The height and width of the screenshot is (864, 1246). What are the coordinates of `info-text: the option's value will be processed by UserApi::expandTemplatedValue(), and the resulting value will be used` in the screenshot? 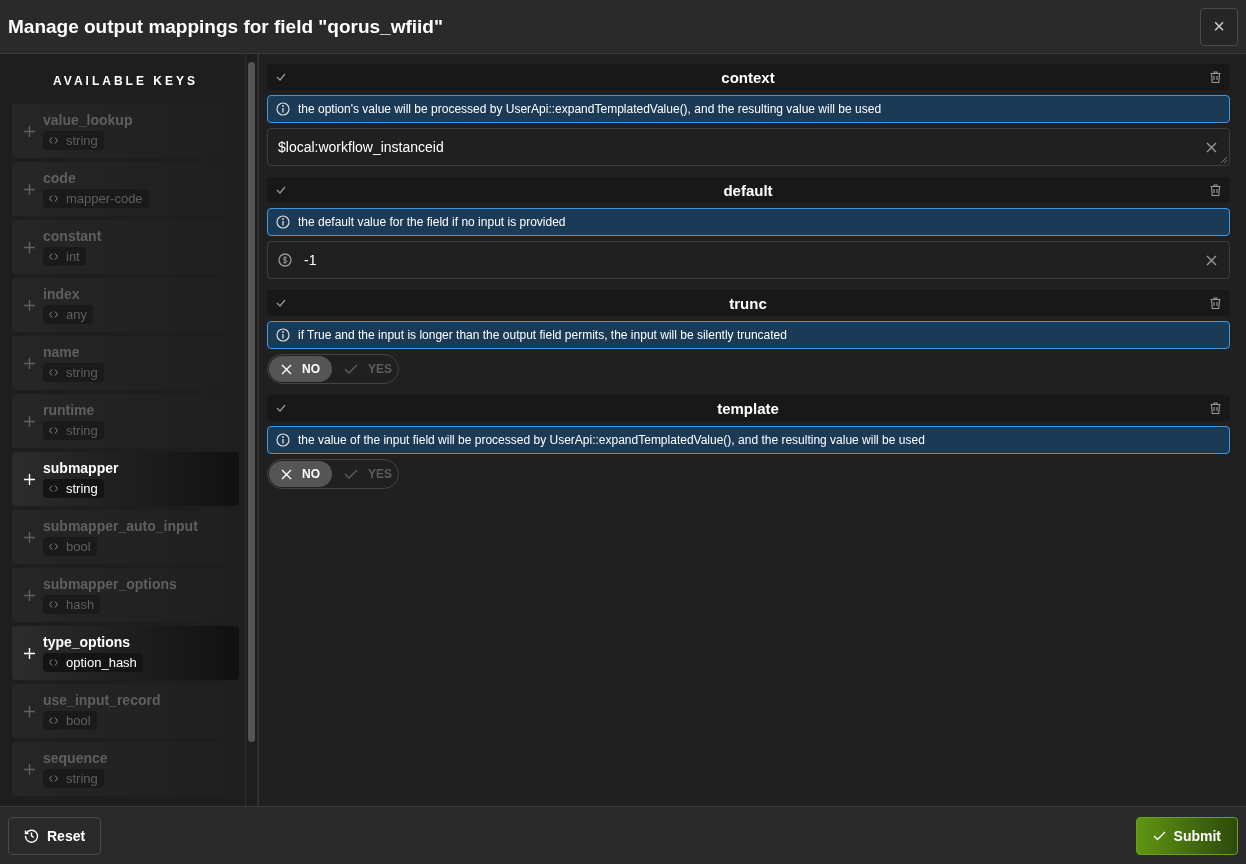 It's located at (590, 109).